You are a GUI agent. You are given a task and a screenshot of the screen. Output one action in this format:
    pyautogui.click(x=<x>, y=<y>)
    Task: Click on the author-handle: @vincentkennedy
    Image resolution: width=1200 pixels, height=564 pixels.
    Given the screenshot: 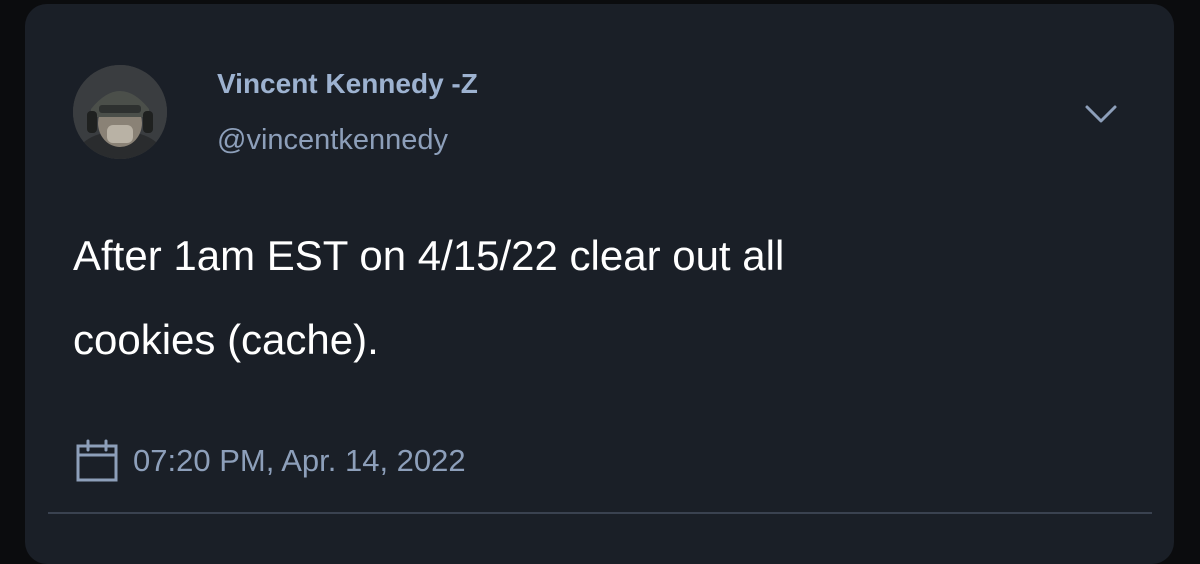 What is the action you would take?
    pyautogui.click(x=332, y=140)
    